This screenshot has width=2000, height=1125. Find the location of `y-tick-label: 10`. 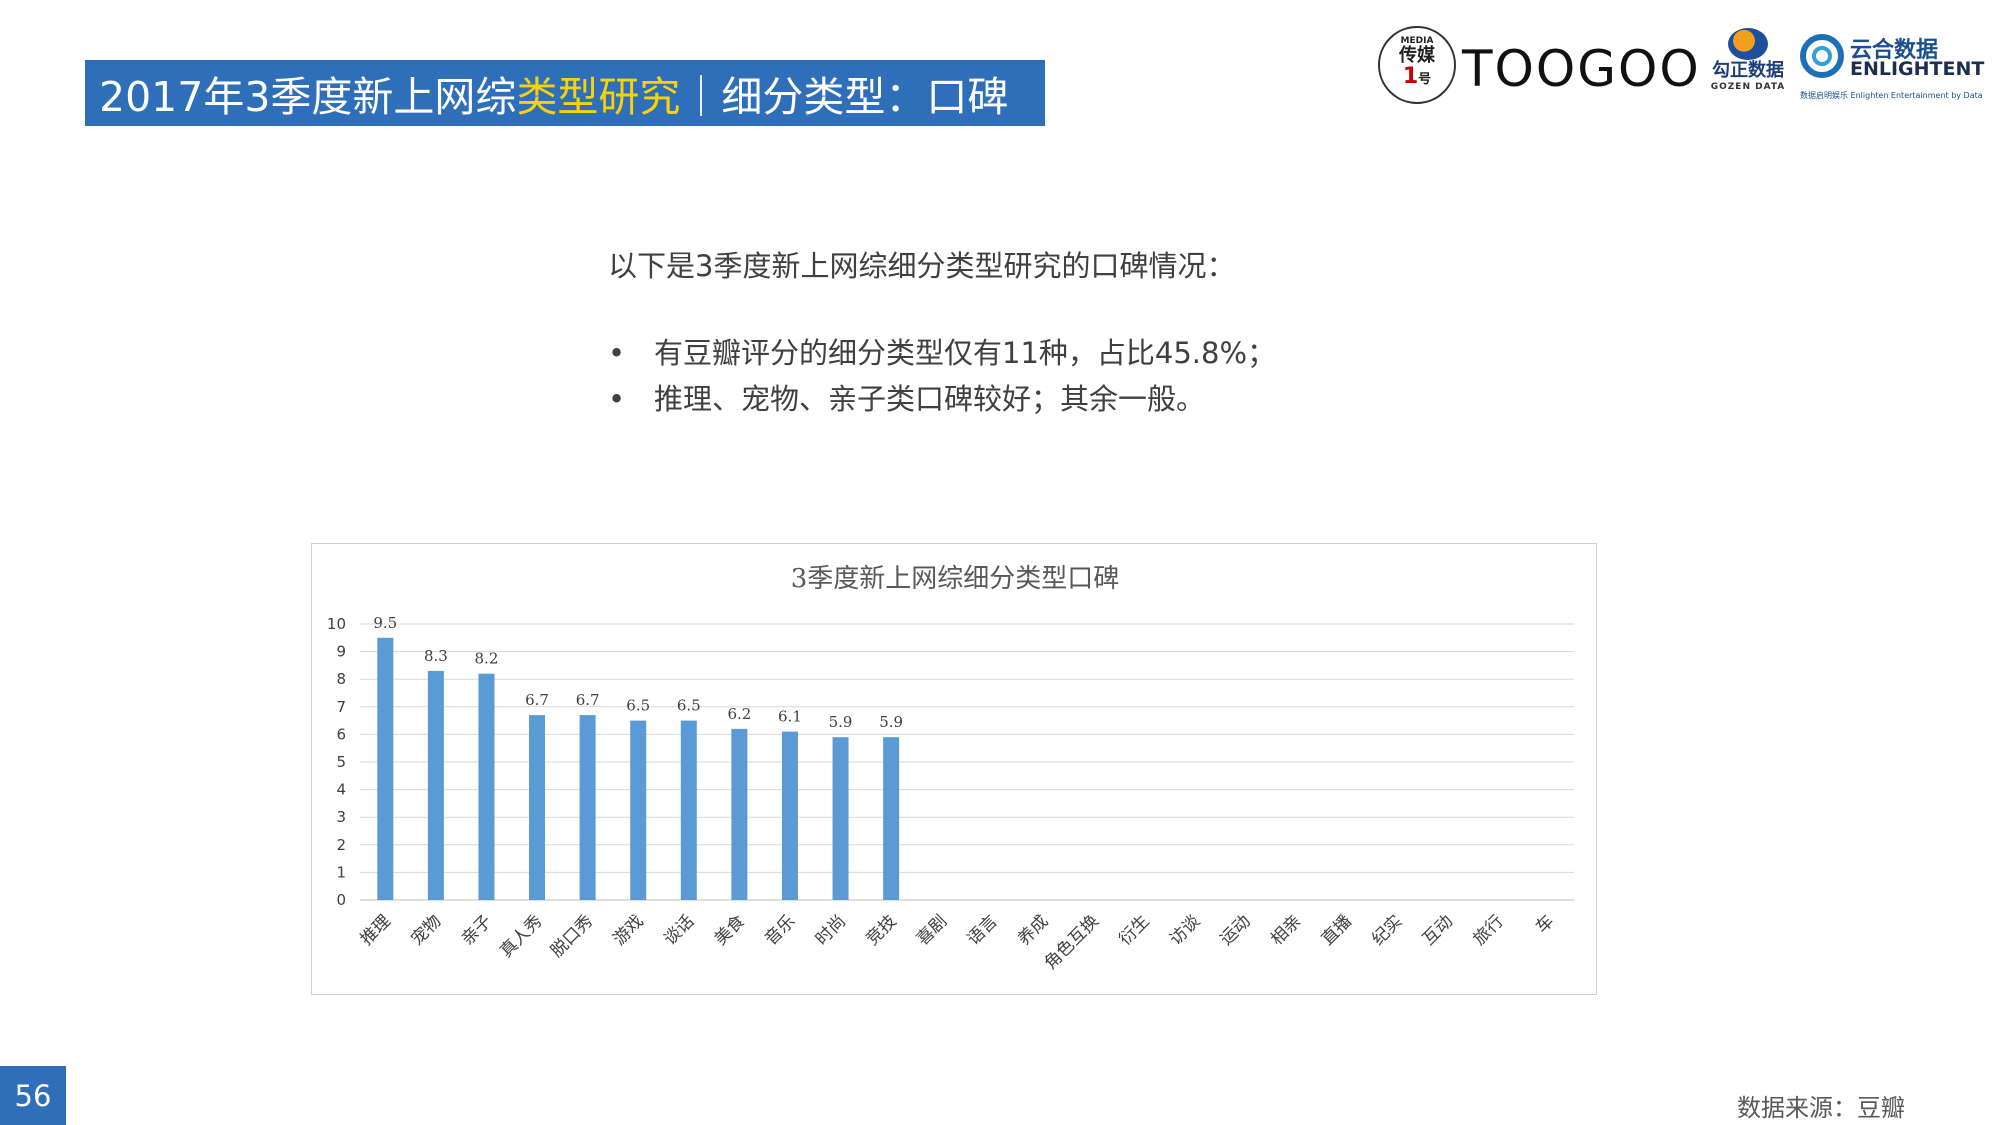

y-tick-label: 10 is located at coordinates (336, 624).